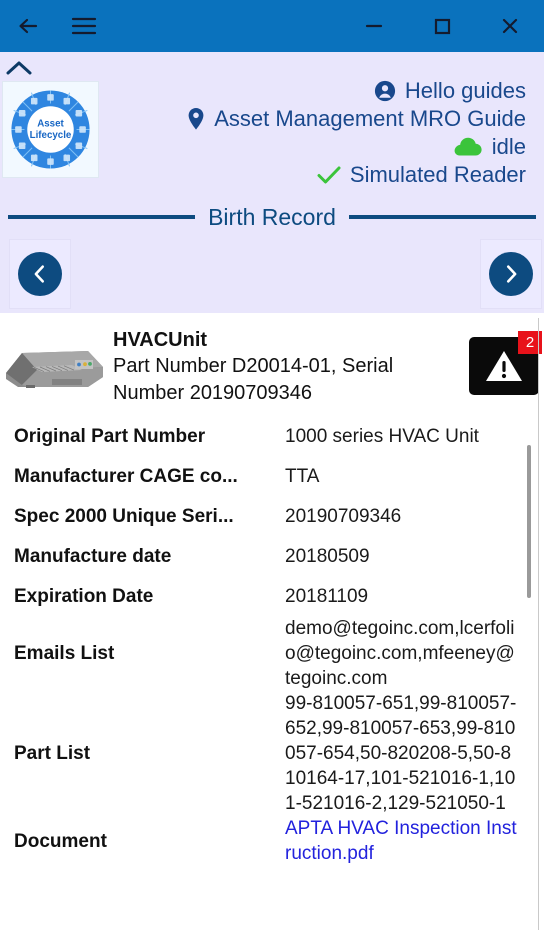  Describe the element at coordinates (272, 556) in the screenshot. I see `table-row: Manufacture date 20180509` at that location.